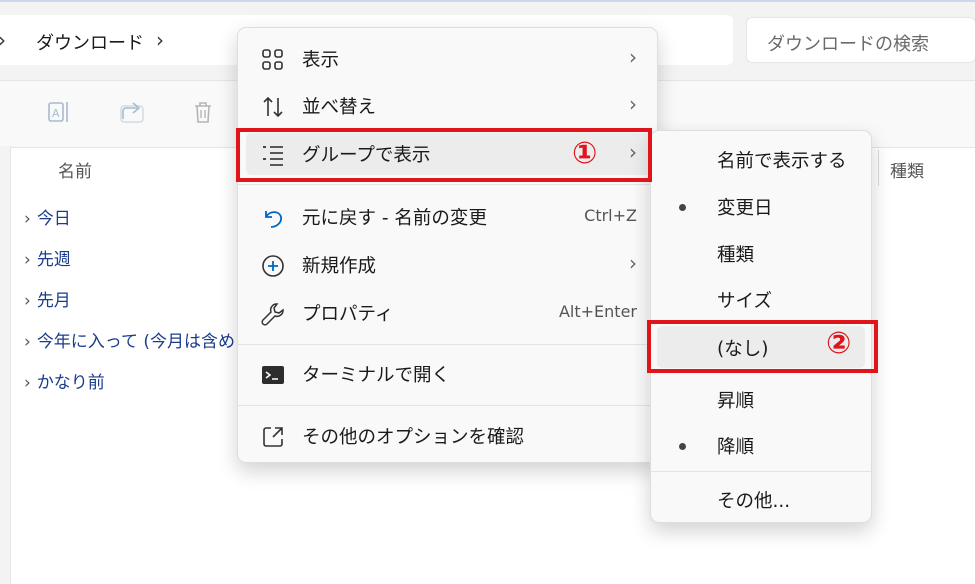 The height and width of the screenshot is (584, 975). Describe the element at coordinates (273, 107) in the screenshot. I see `sort-icon` at that location.